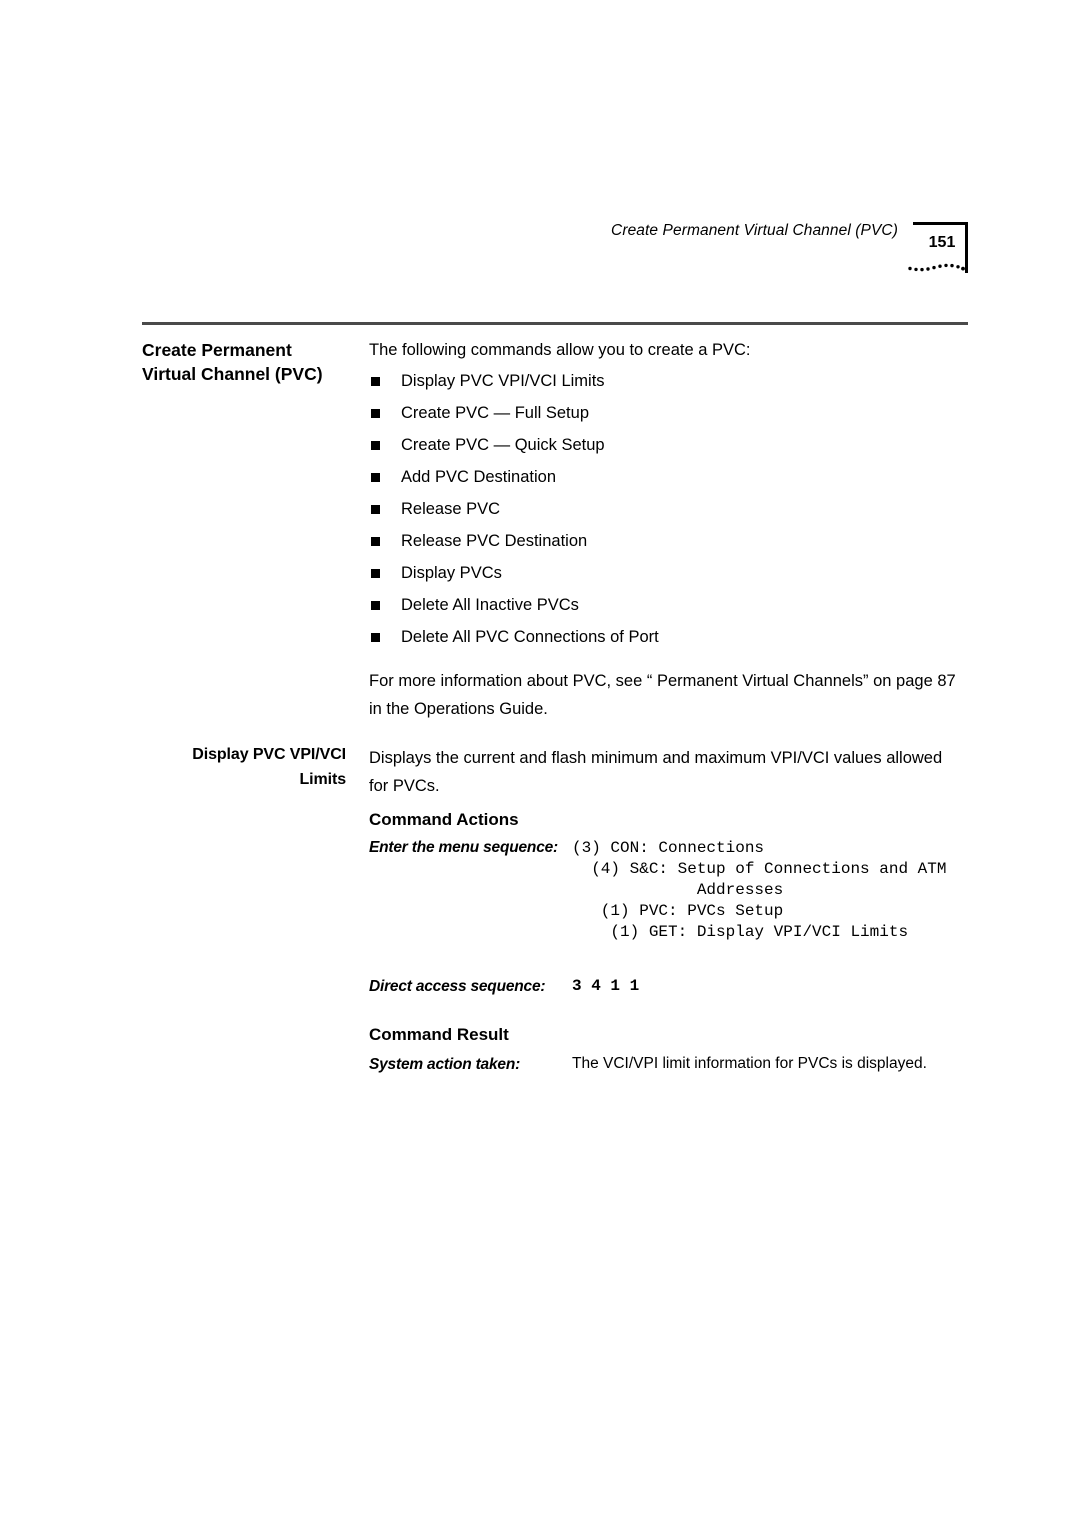  Describe the element at coordinates (669, 450) in the screenshot. I see `list-item: Create PVC — Quick Setup` at that location.